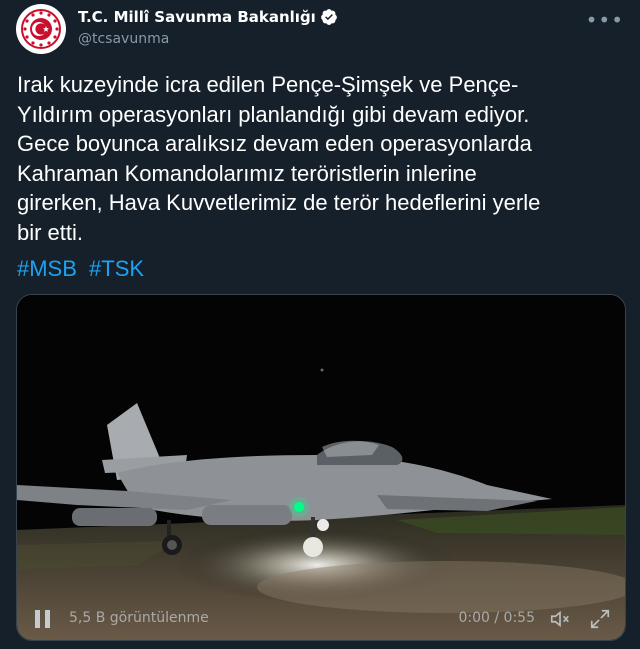 Image resolution: width=640 pixels, height=649 pixels. What do you see at coordinates (497, 618) in the screenshot?
I see `video-time: 0:00 / 0:55` at bounding box center [497, 618].